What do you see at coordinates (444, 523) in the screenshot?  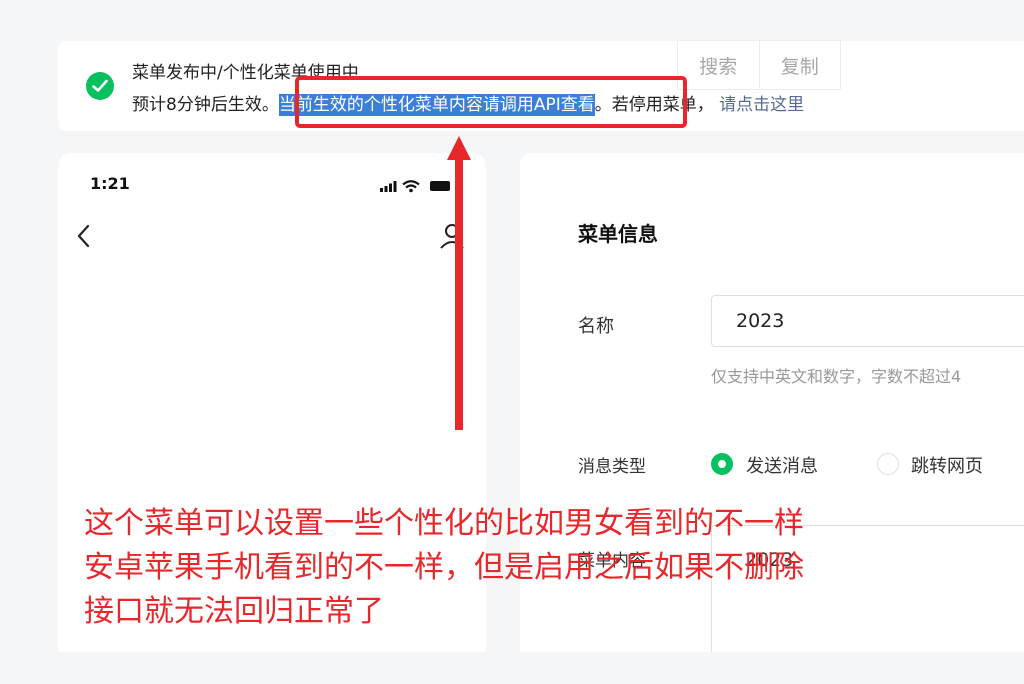 I see `annotation-line-1: 这个菜单可以设置一些个性化的比如男女看到的不一样` at bounding box center [444, 523].